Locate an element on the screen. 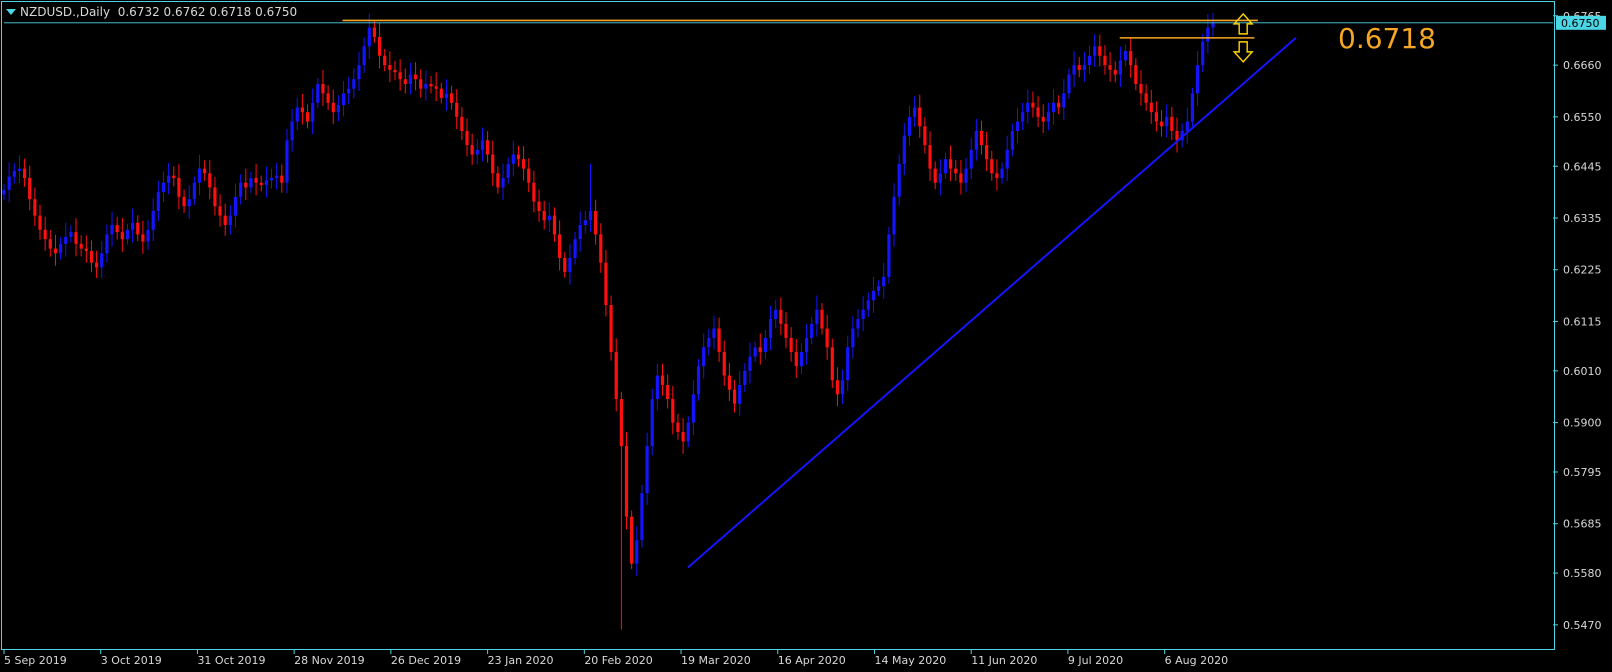 The image size is (1612, 672). y-tick-label: 0.6550 is located at coordinates (1582, 117).